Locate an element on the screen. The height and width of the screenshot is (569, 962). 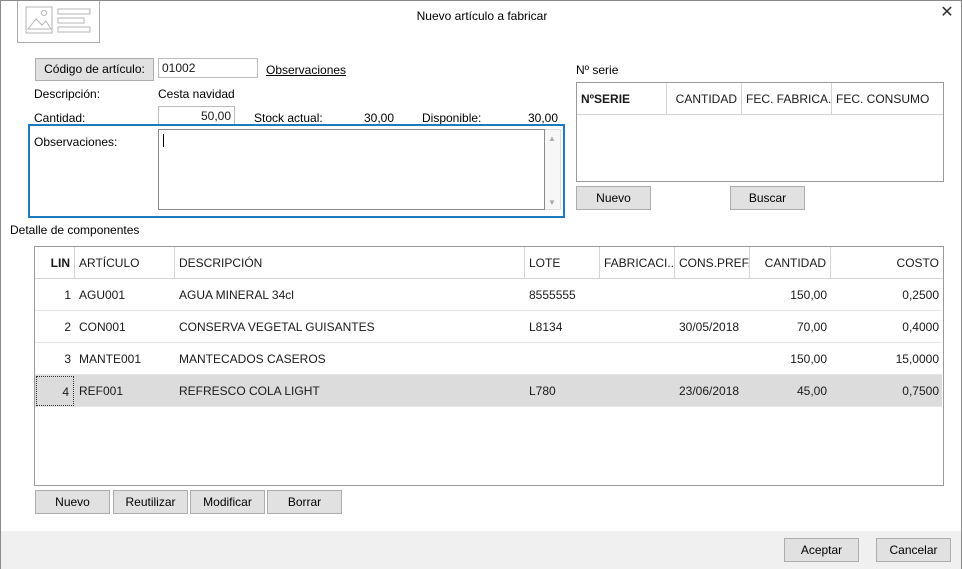
cell-lote: L8134 is located at coordinates (546, 327).